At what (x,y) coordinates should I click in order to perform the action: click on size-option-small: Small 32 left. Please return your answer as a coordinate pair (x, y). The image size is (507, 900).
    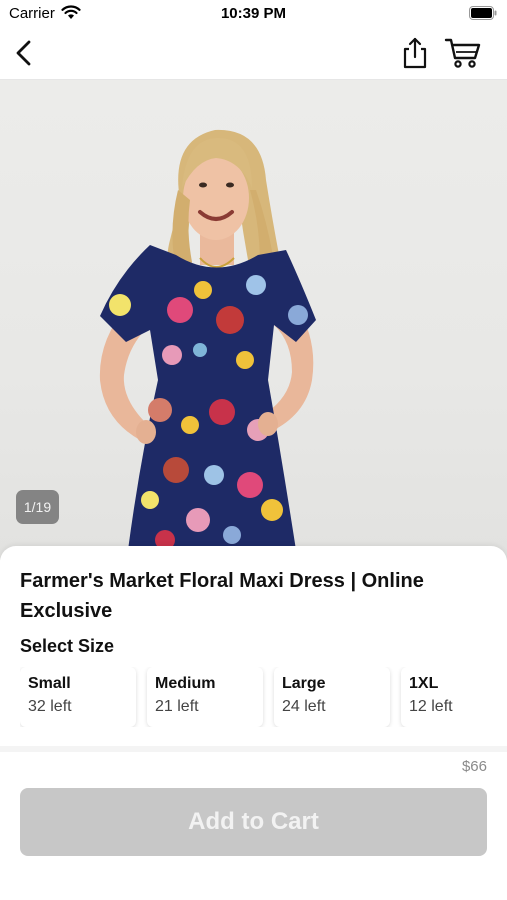
    Looking at the image, I should click on (78, 697).